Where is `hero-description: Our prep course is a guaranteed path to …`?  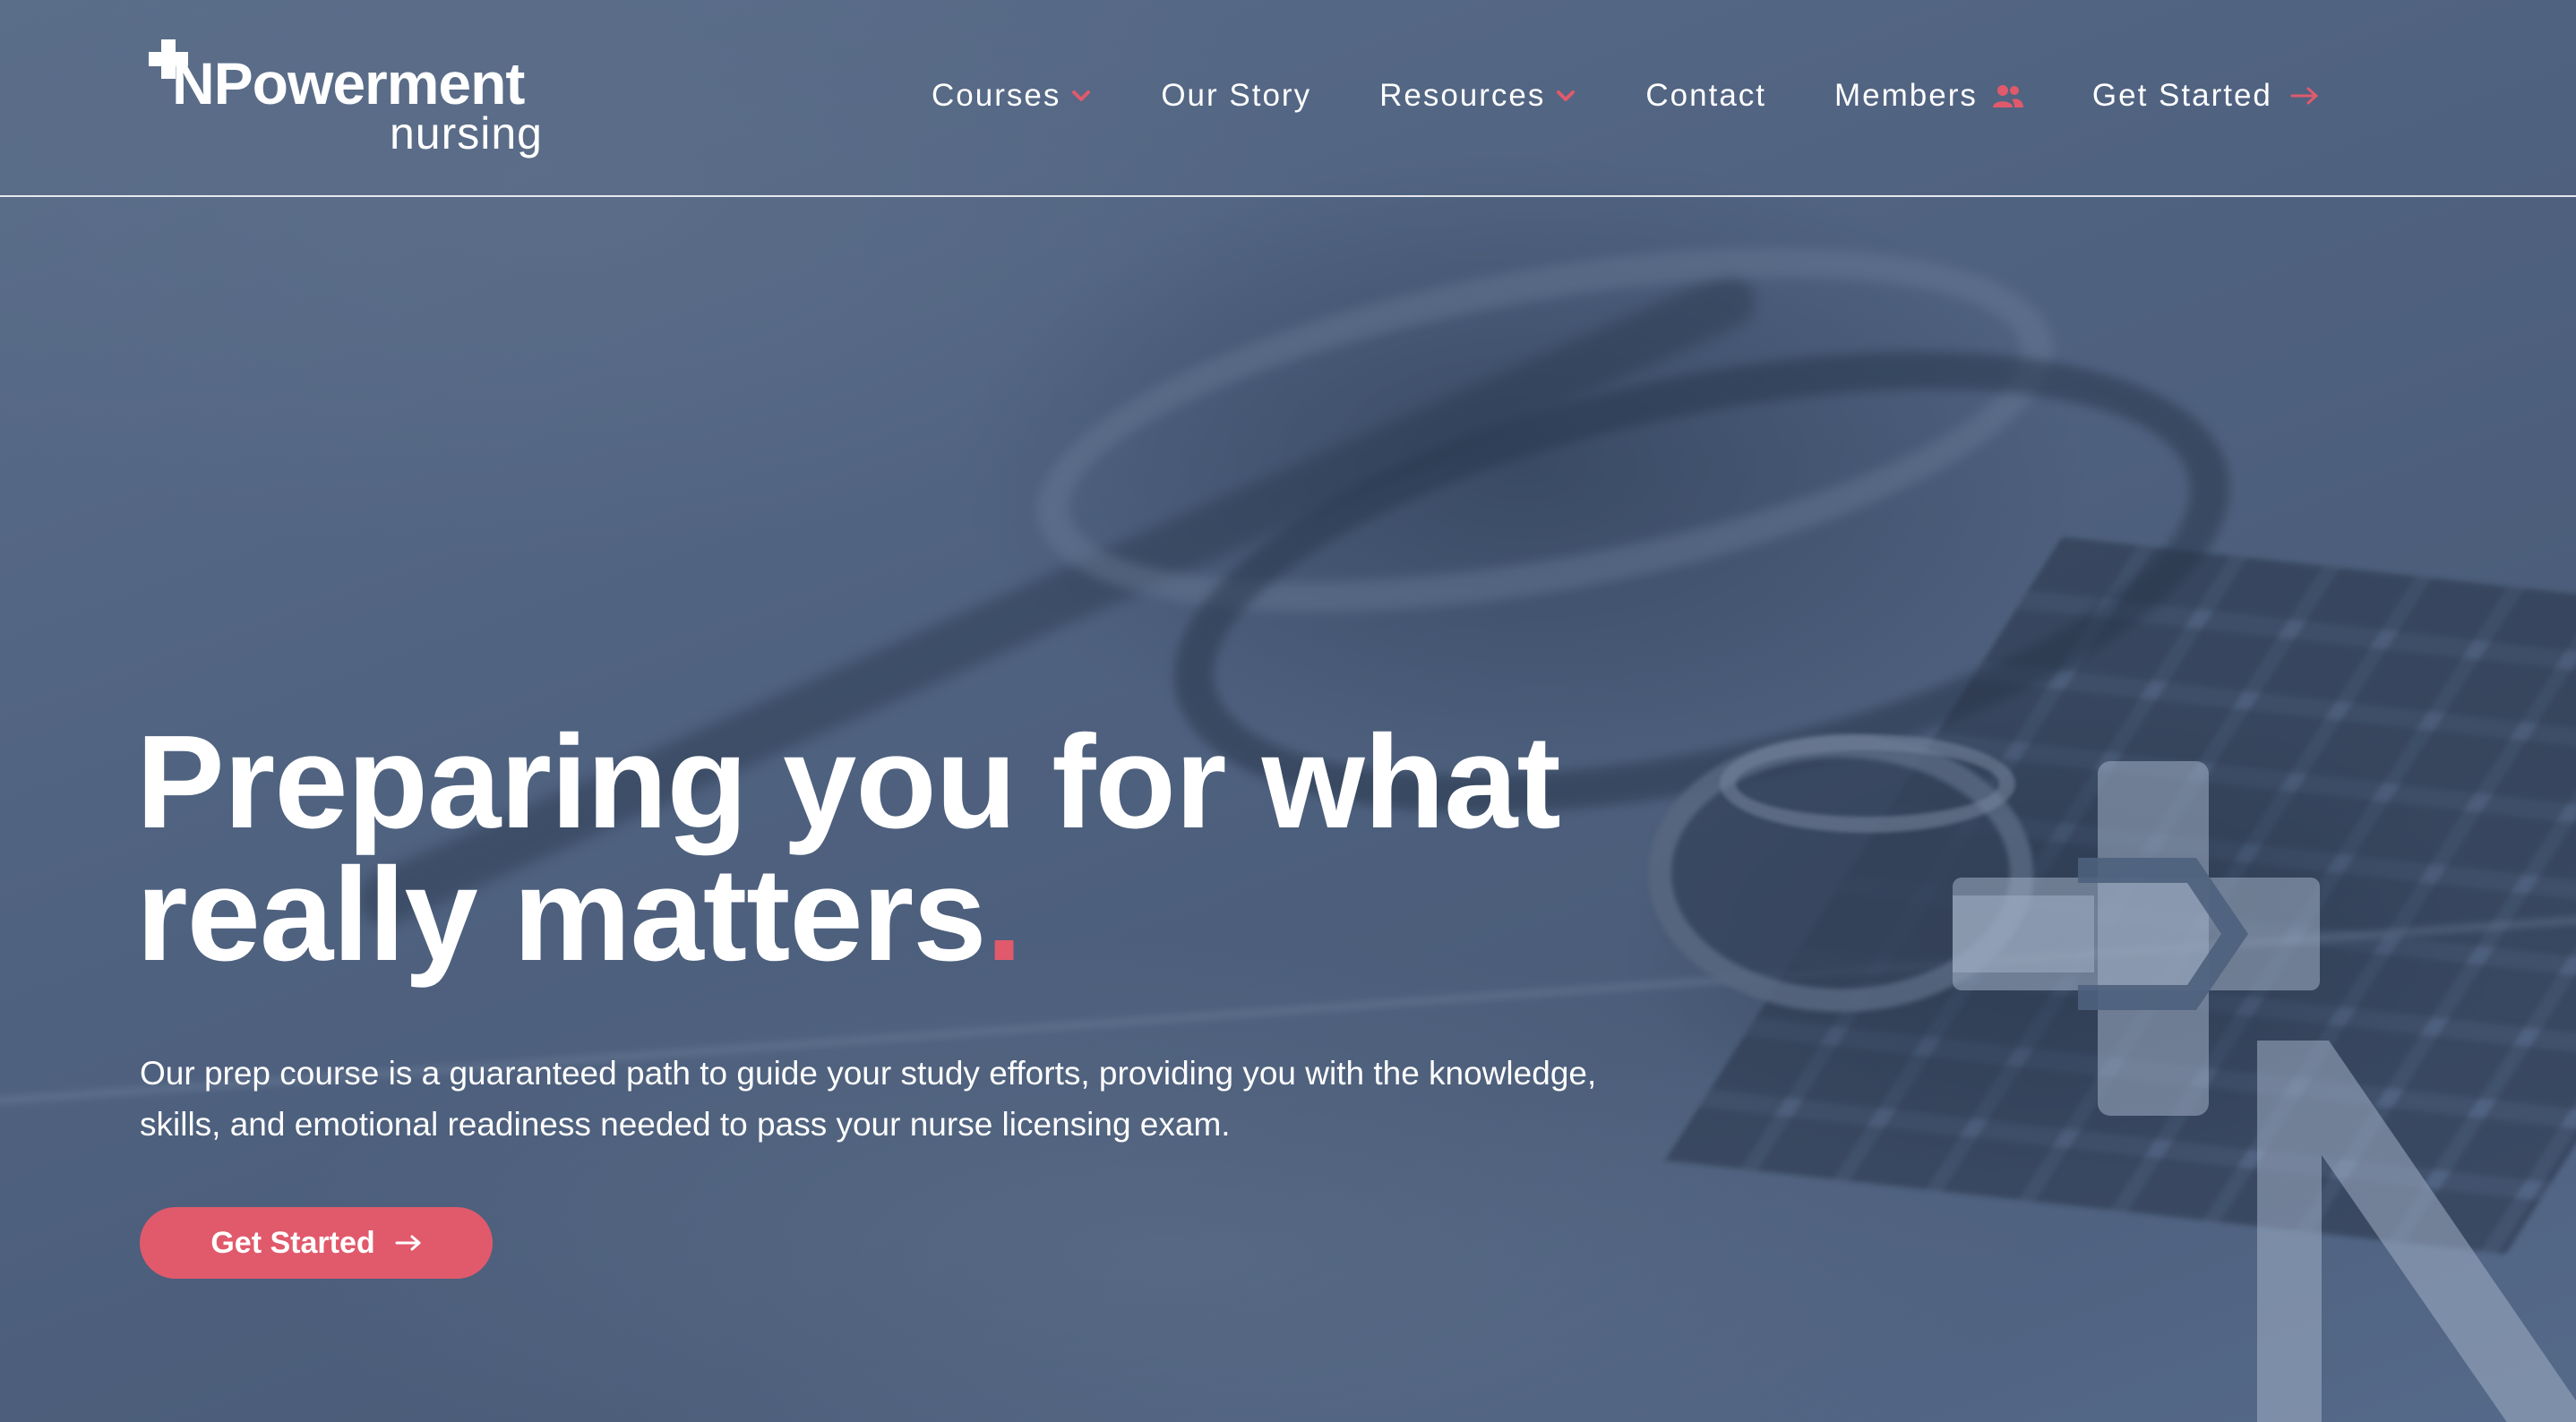
hero-description: Our prep course is a guaranteed path to … is located at coordinates (868, 1099).